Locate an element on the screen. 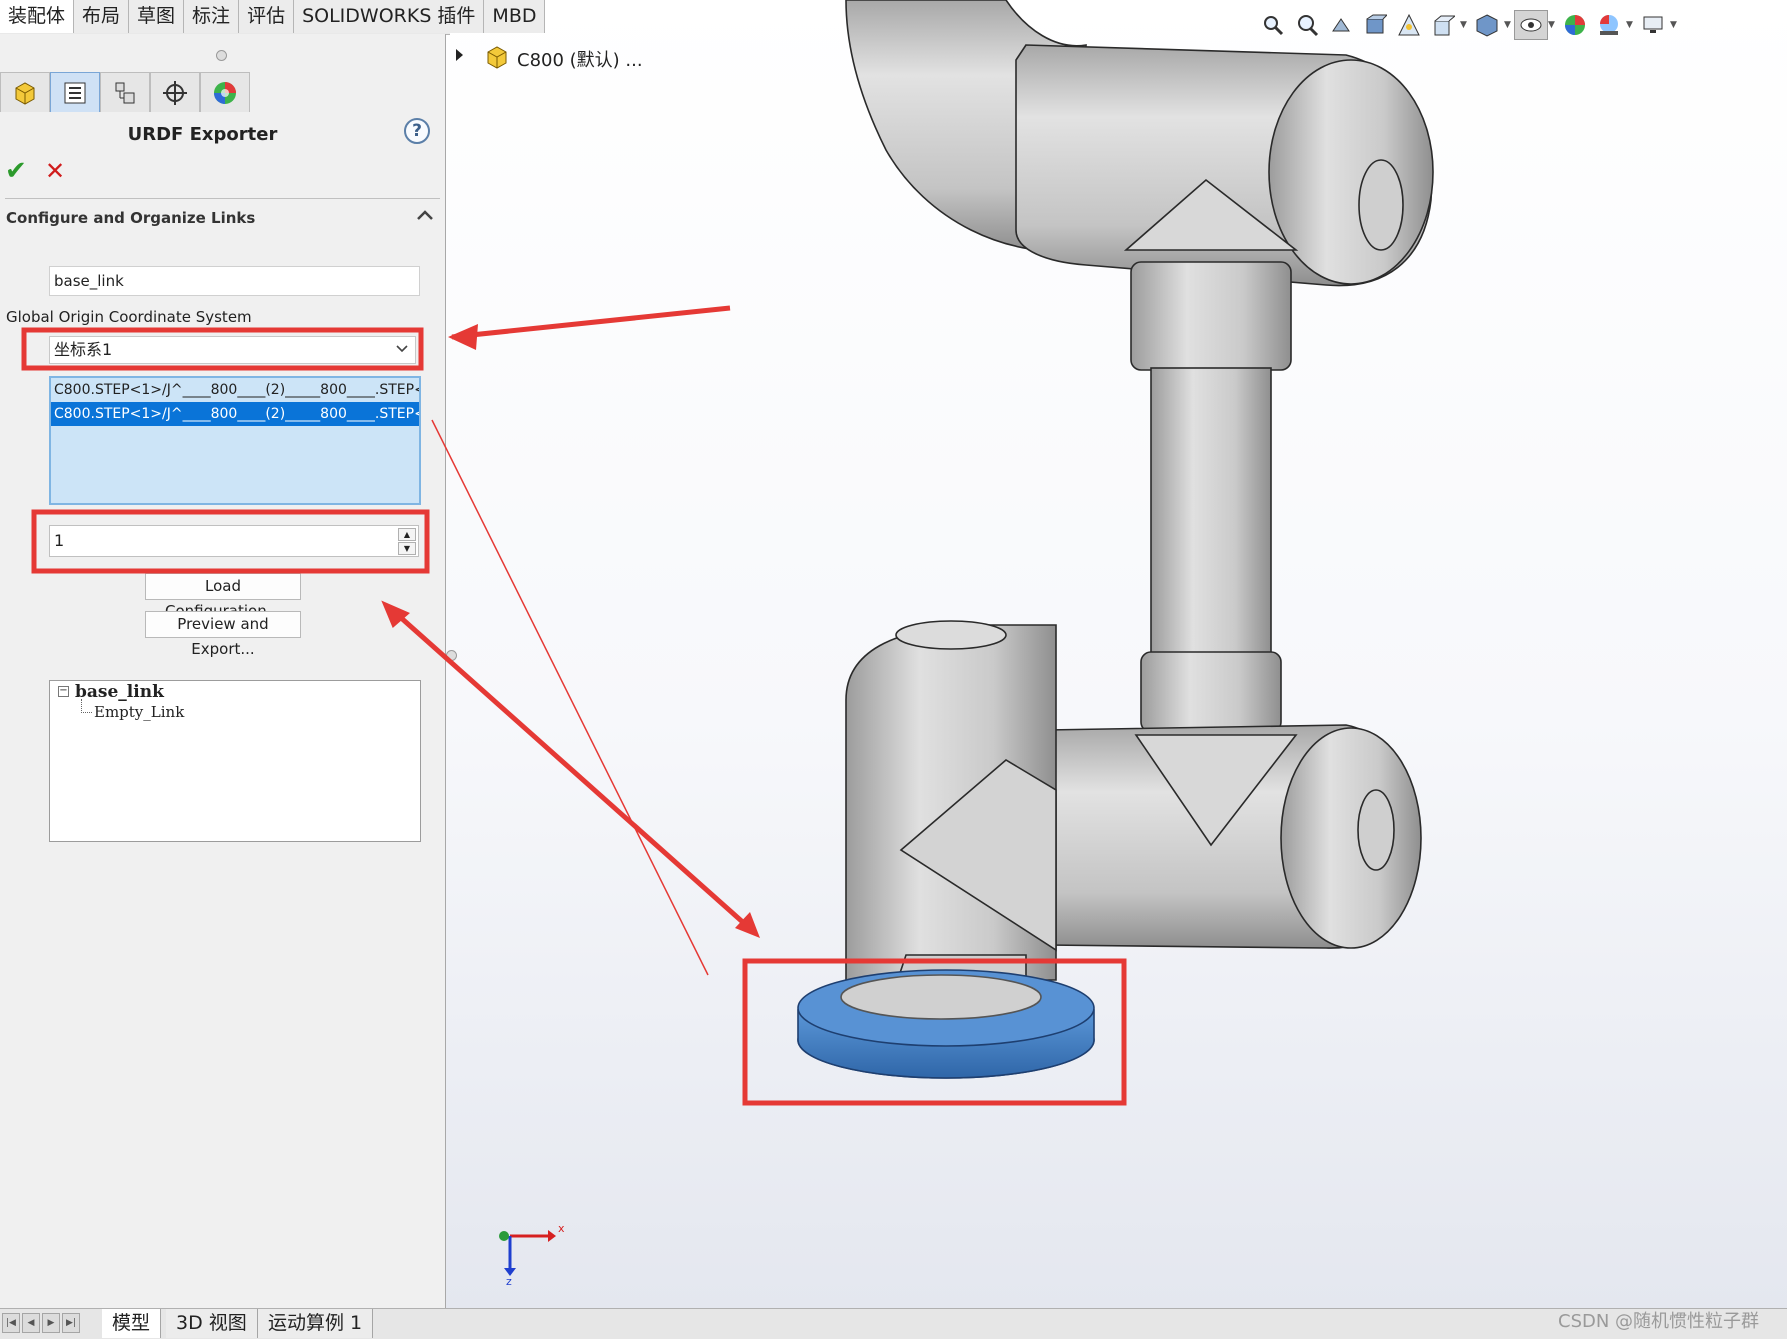 This screenshot has width=1787, height=1339. configuration-manager-icon is located at coordinates (125, 92).